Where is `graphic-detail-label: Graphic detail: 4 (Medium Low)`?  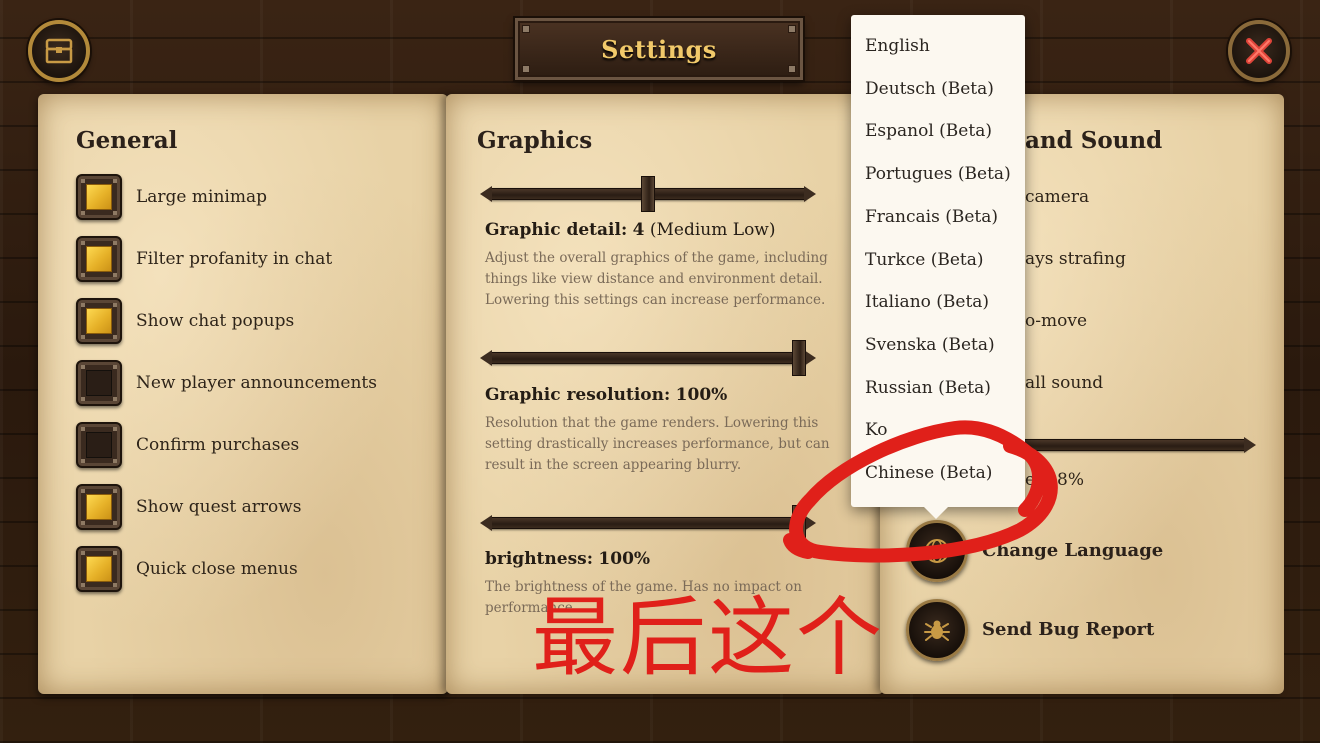 graphic-detail-label: Graphic detail: 4 (Medium Low) is located at coordinates (630, 230).